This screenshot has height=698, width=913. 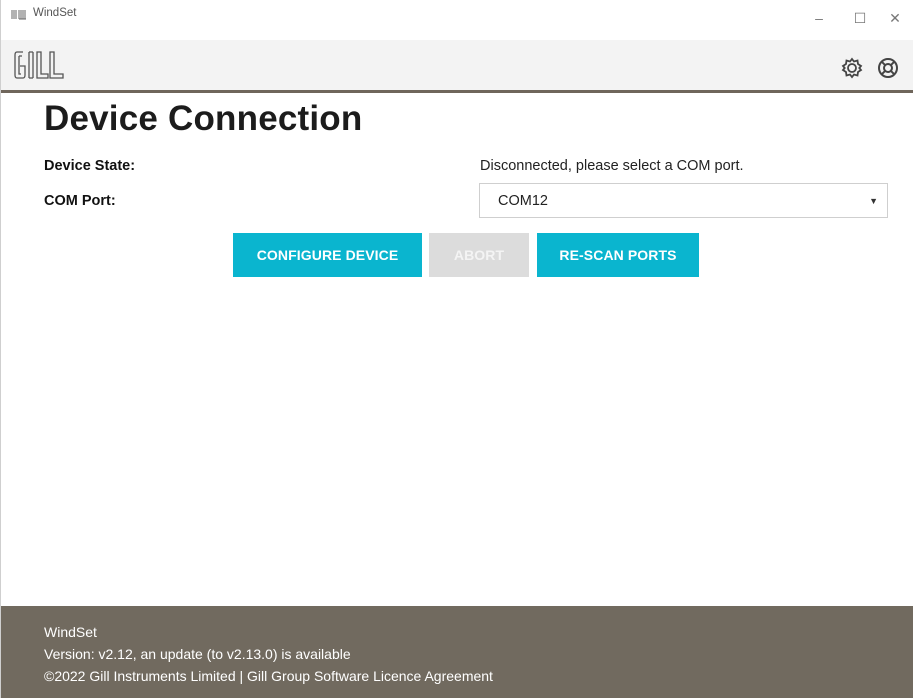 I want to click on dropdown-caret-icon: ▼, so click(x=873, y=201).